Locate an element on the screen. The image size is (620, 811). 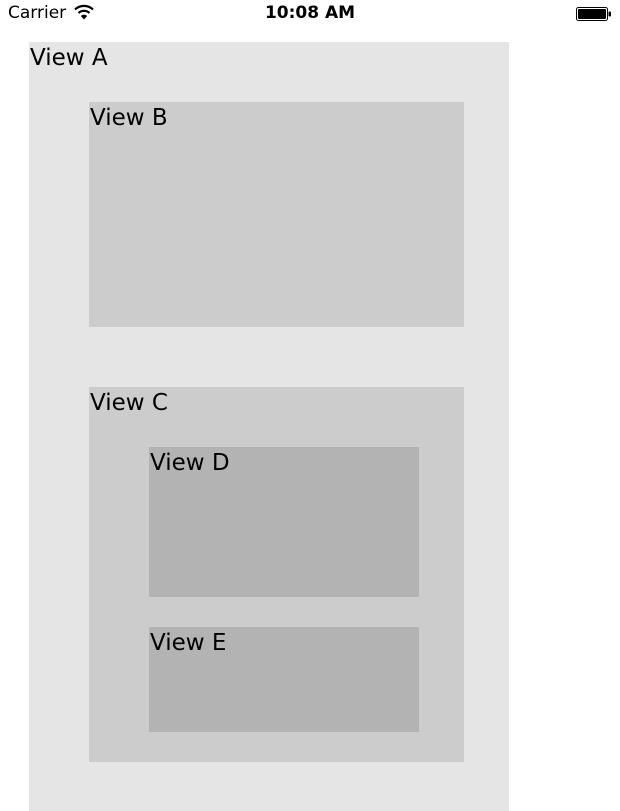
status-bar: Carrier 10:08 AM is located at coordinates (310, 13).